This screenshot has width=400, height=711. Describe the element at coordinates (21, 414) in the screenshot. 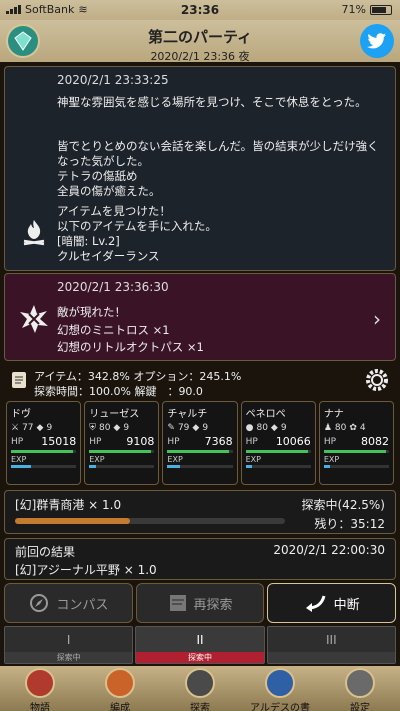

I see `member-name: ドヴ` at that location.